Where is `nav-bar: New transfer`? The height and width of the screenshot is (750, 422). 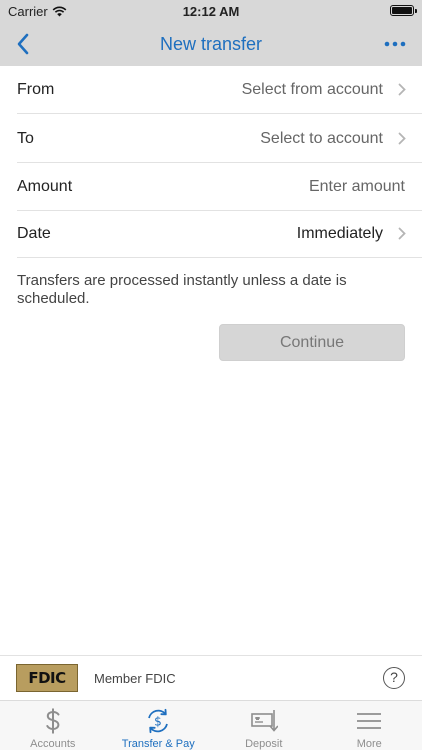 nav-bar: New transfer is located at coordinates (211, 44).